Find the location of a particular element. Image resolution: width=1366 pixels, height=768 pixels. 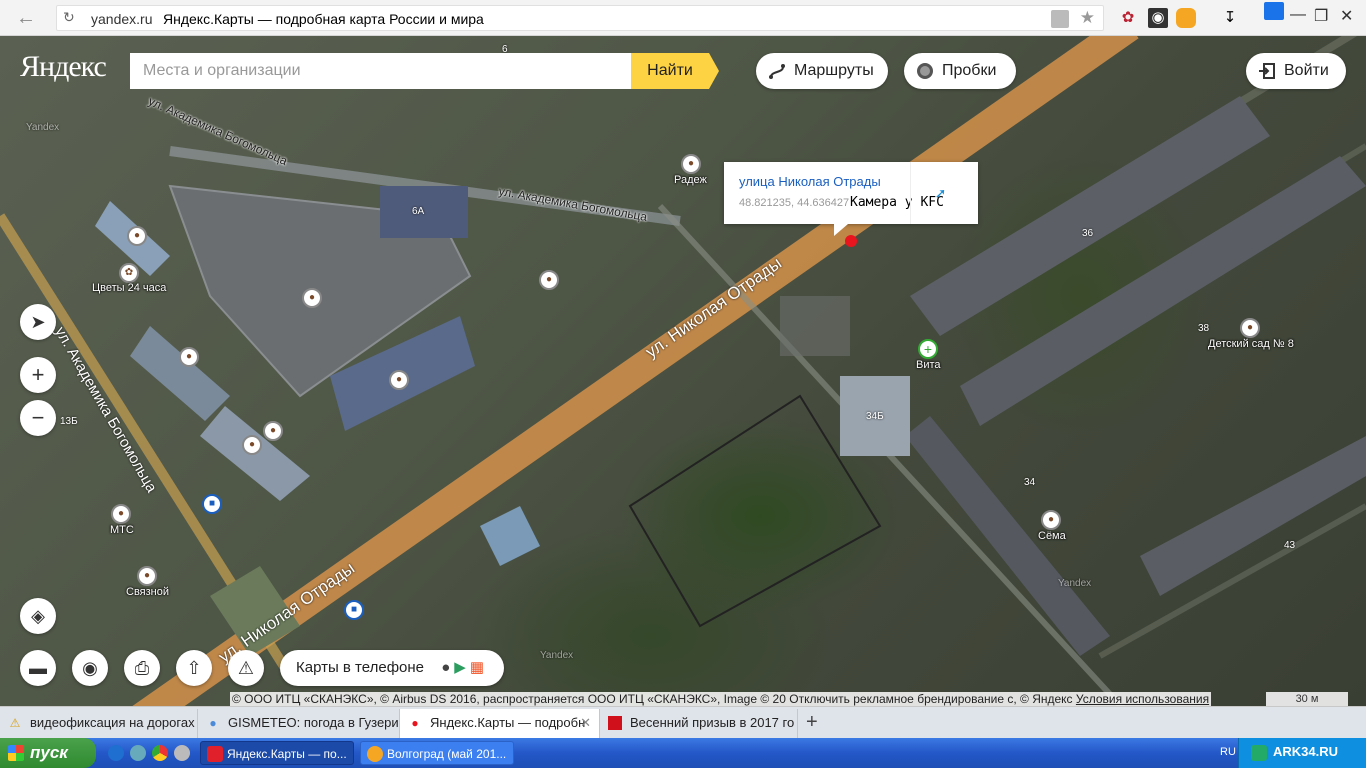

close-tab-icon: ✕ is located at coordinates (585, 723).